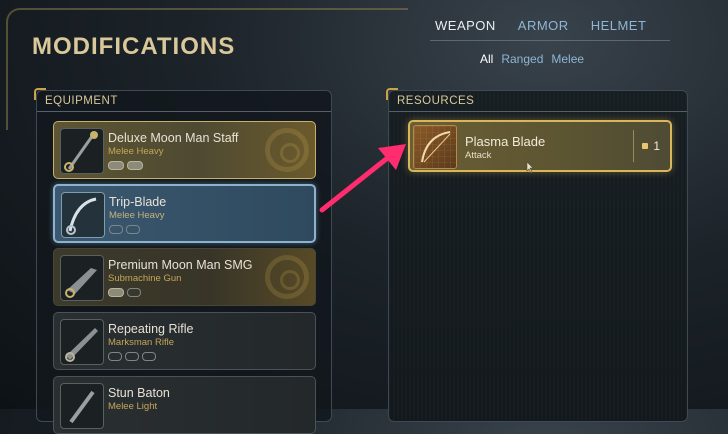 This screenshot has width=728, height=434. Describe the element at coordinates (83, 215) in the screenshot. I see `blade-icon` at that location.